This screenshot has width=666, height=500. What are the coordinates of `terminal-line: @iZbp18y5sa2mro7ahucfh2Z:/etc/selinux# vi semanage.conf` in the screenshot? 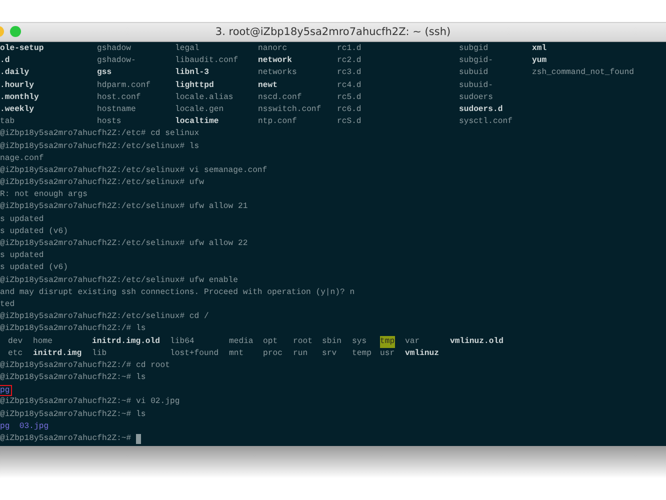 It's located at (134, 170).